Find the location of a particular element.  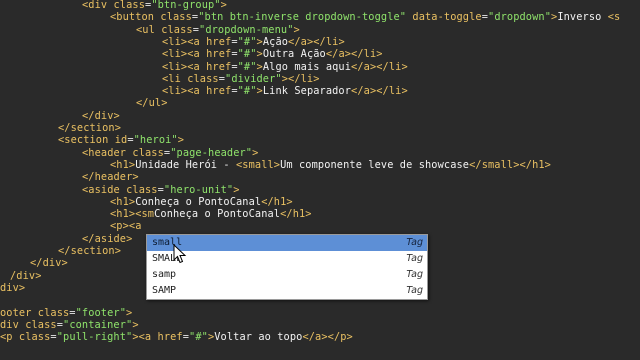

code-token: "btn btn-inverse dropdown-toggle" is located at coordinates (302, 17).